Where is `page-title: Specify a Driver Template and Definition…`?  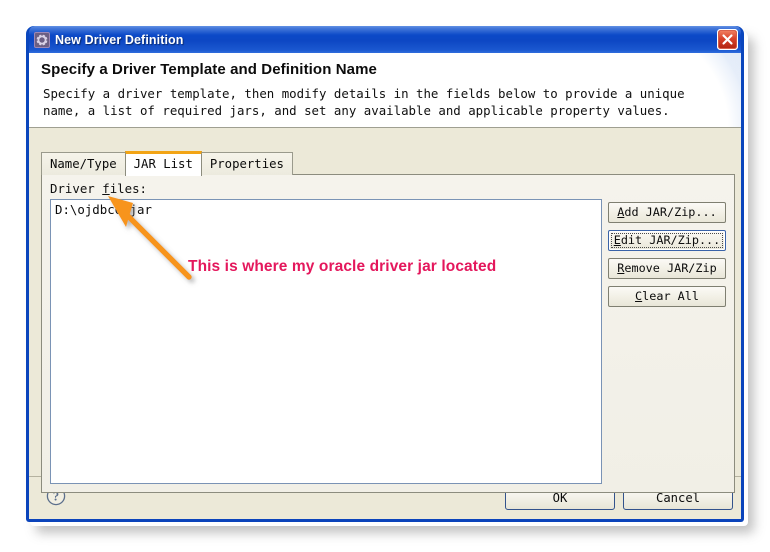
page-title: Specify a Driver Template and Definition… is located at coordinates (209, 69).